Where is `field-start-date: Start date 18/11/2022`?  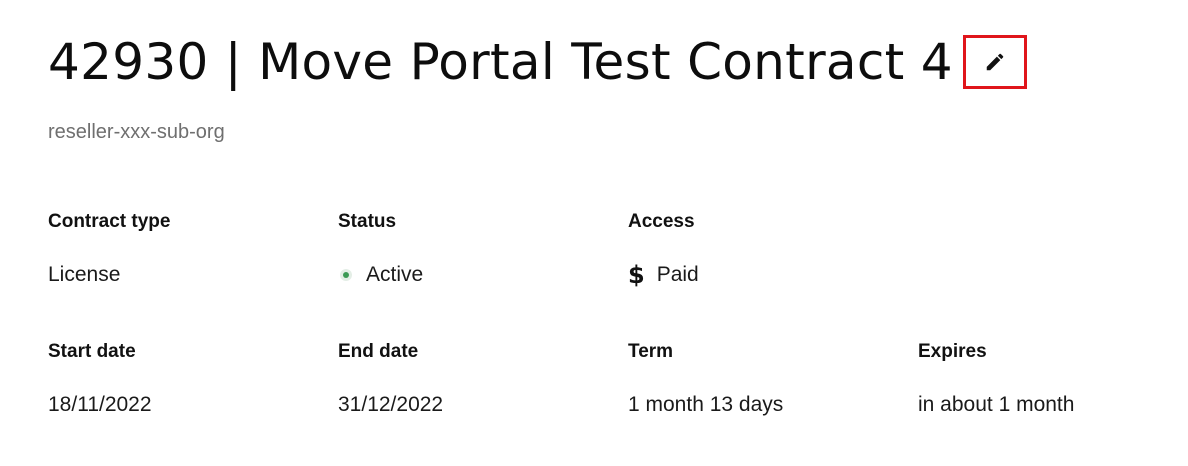 field-start-date: Start date 18/11/2022 is located at coordinates (188, 379).